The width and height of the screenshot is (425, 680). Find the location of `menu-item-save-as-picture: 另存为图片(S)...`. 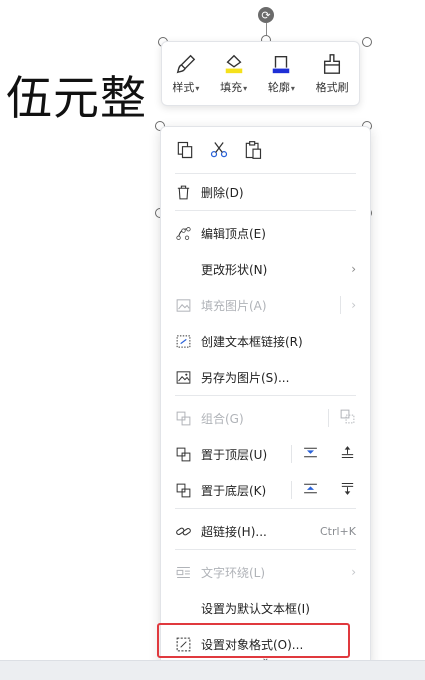

menu-item-save-as-picture: 另存为图片(S)... is located at coordinates (265, 377).